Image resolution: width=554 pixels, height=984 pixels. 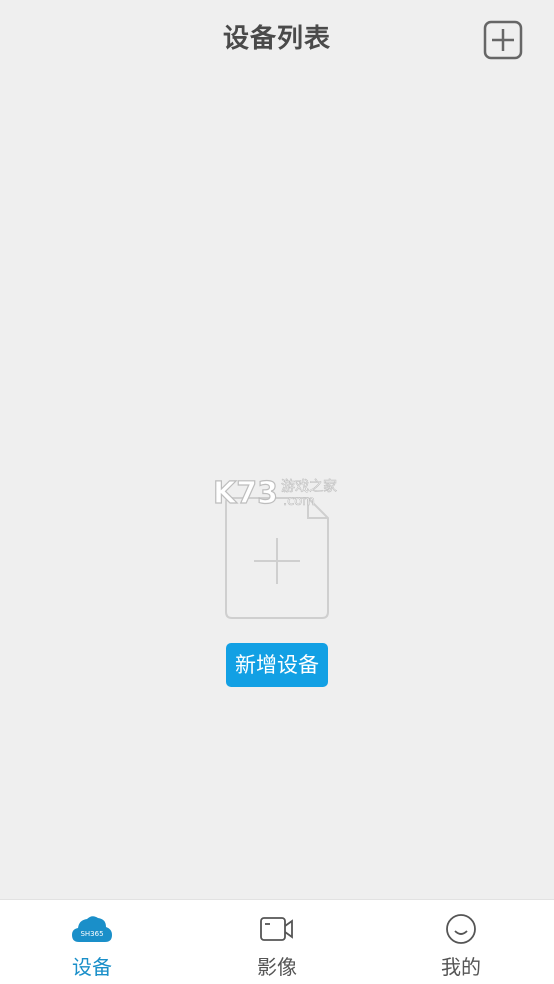 I want to click on k73-watermark: K73 游戏之家 .com, so click(x=277, y=493).